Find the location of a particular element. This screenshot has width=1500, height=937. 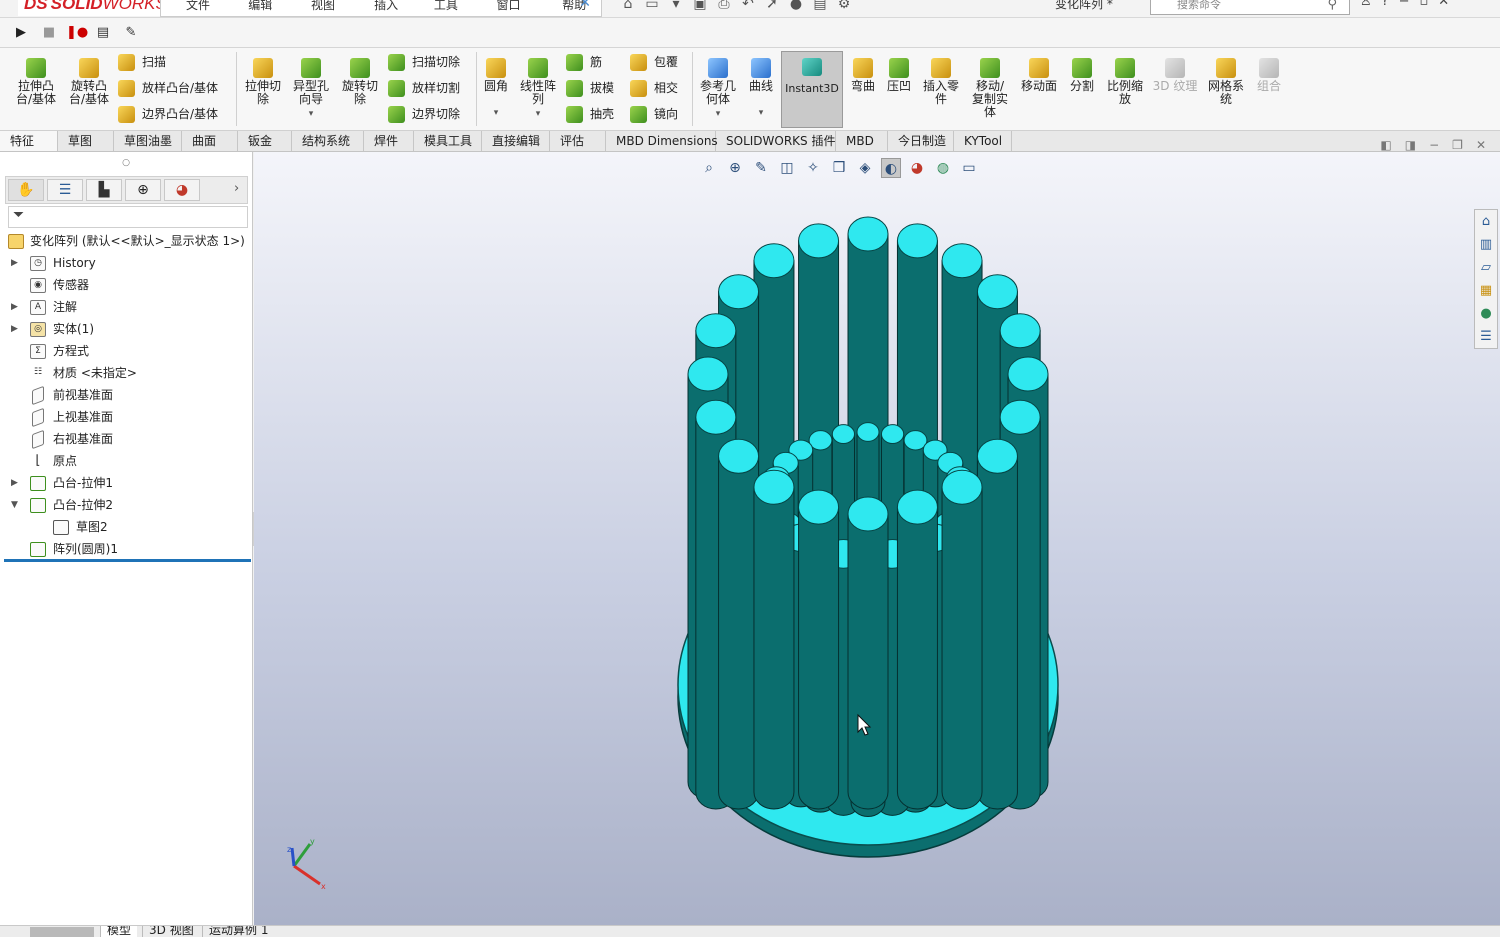

tree-item-top-plane: 上视基准面 is located at coordinates (126, 417).